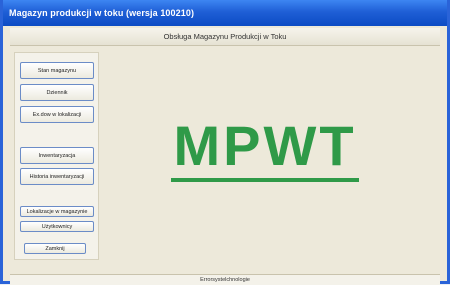 Image resolution: width=450 pixels, height=285 pixels. I want to click on title-bar: Magazyn produkcji w toku (wersja 100210), so click(225, 13).